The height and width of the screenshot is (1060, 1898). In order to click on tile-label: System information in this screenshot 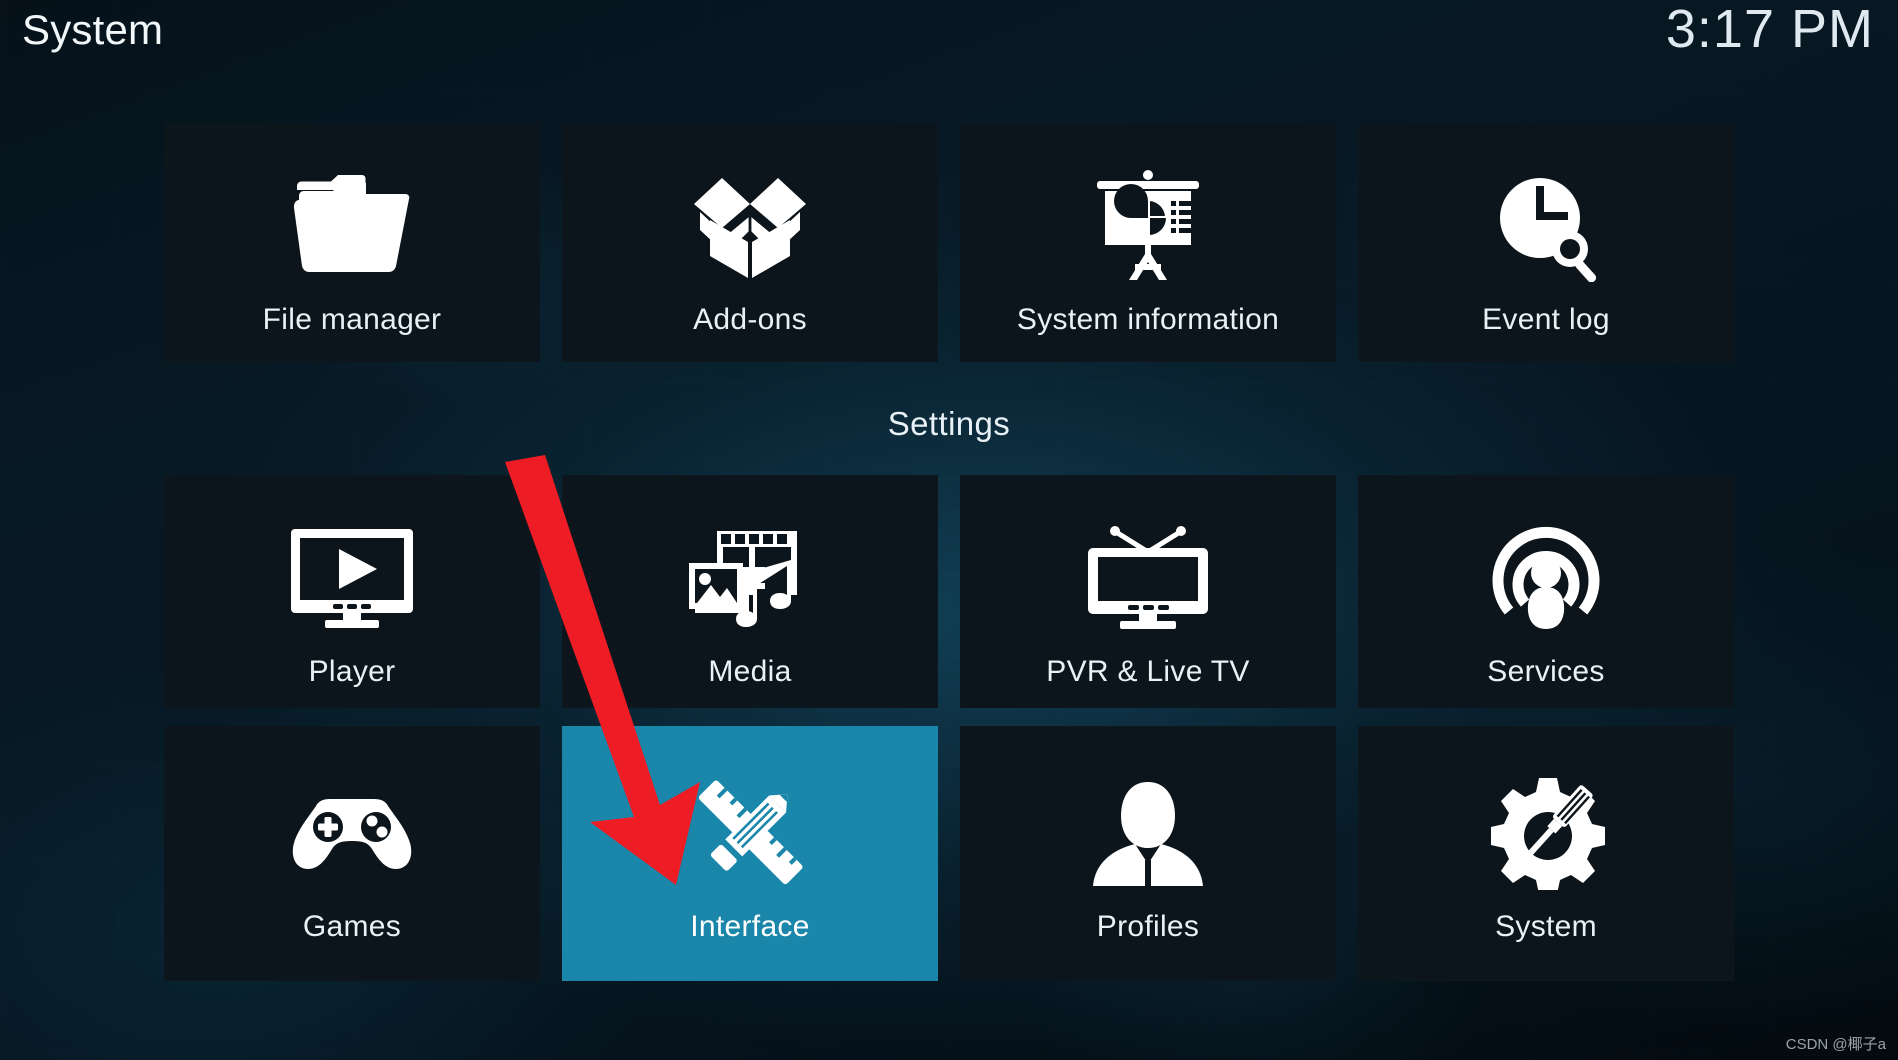, I will do `click(1148, 319)`.